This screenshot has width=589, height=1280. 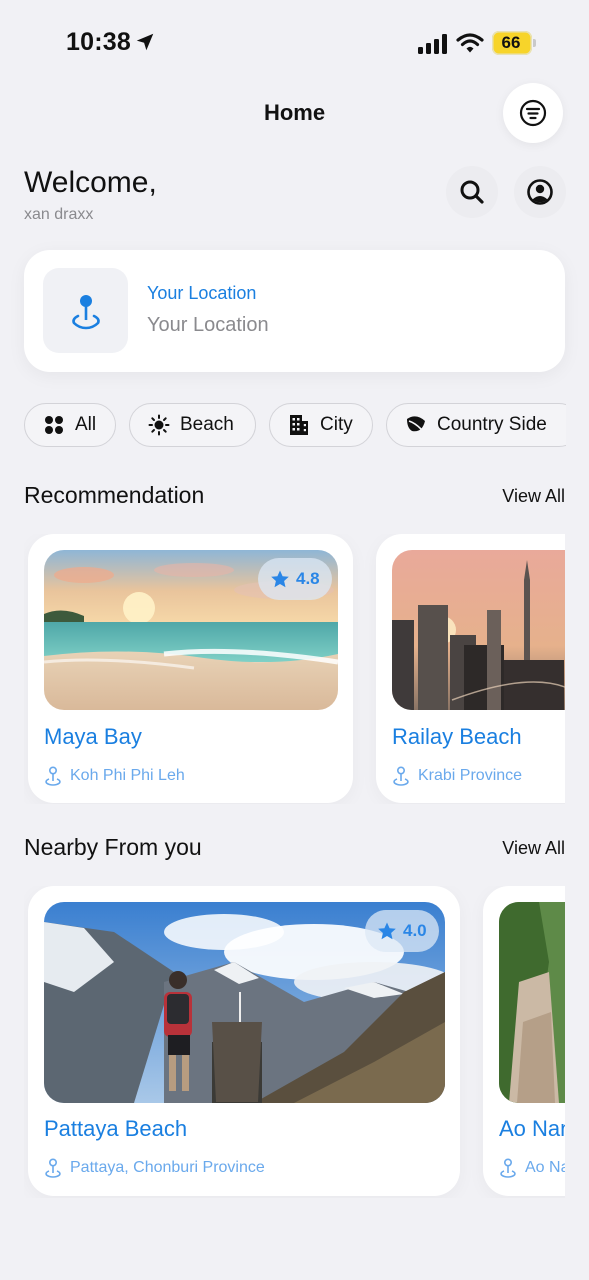 What do you see at coordinates (545, 1167) in the screenshot?
I see `place-location-text: Ao Nang` at bounding box center [545, 1167].